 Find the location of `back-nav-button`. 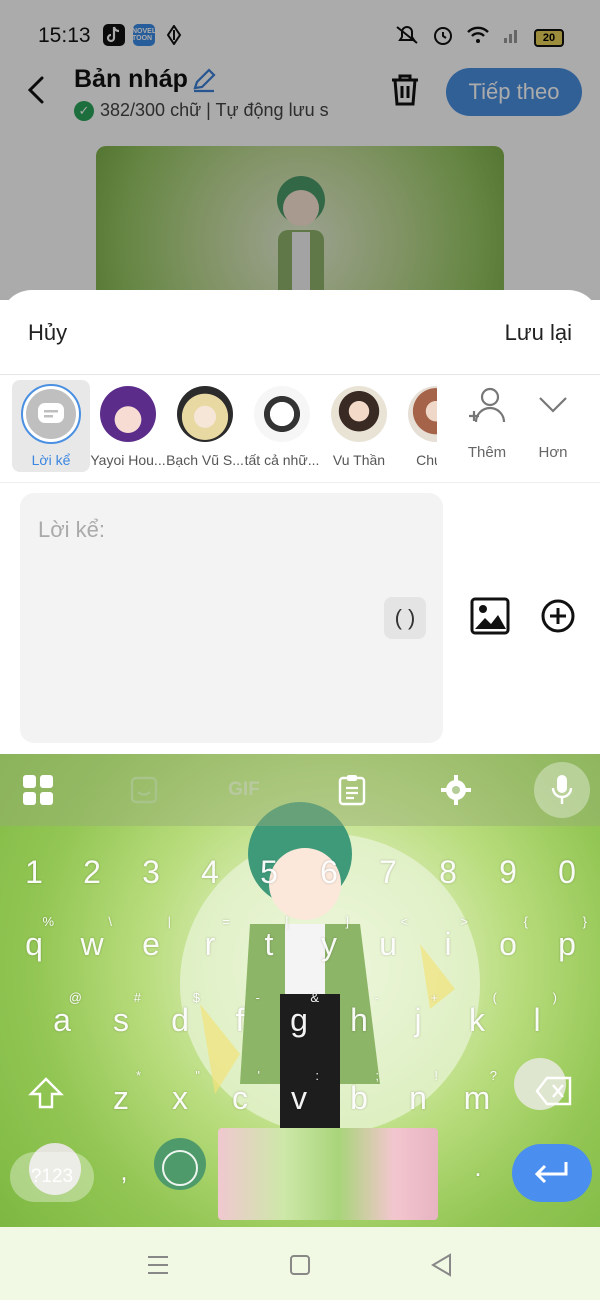

back-nav-button is located at coordinates (442, 1265).